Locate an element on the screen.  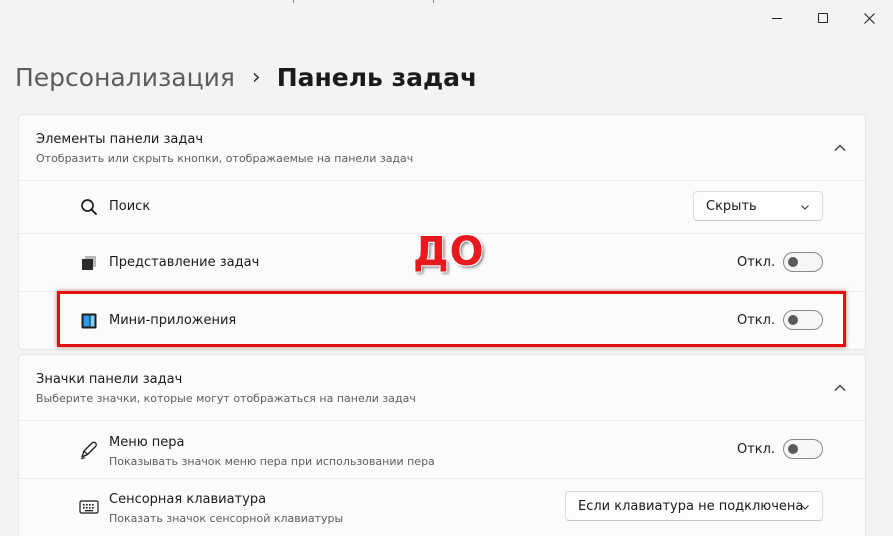
setting-row-search: Поиск Скрыть is located at coordinates (442, 207).